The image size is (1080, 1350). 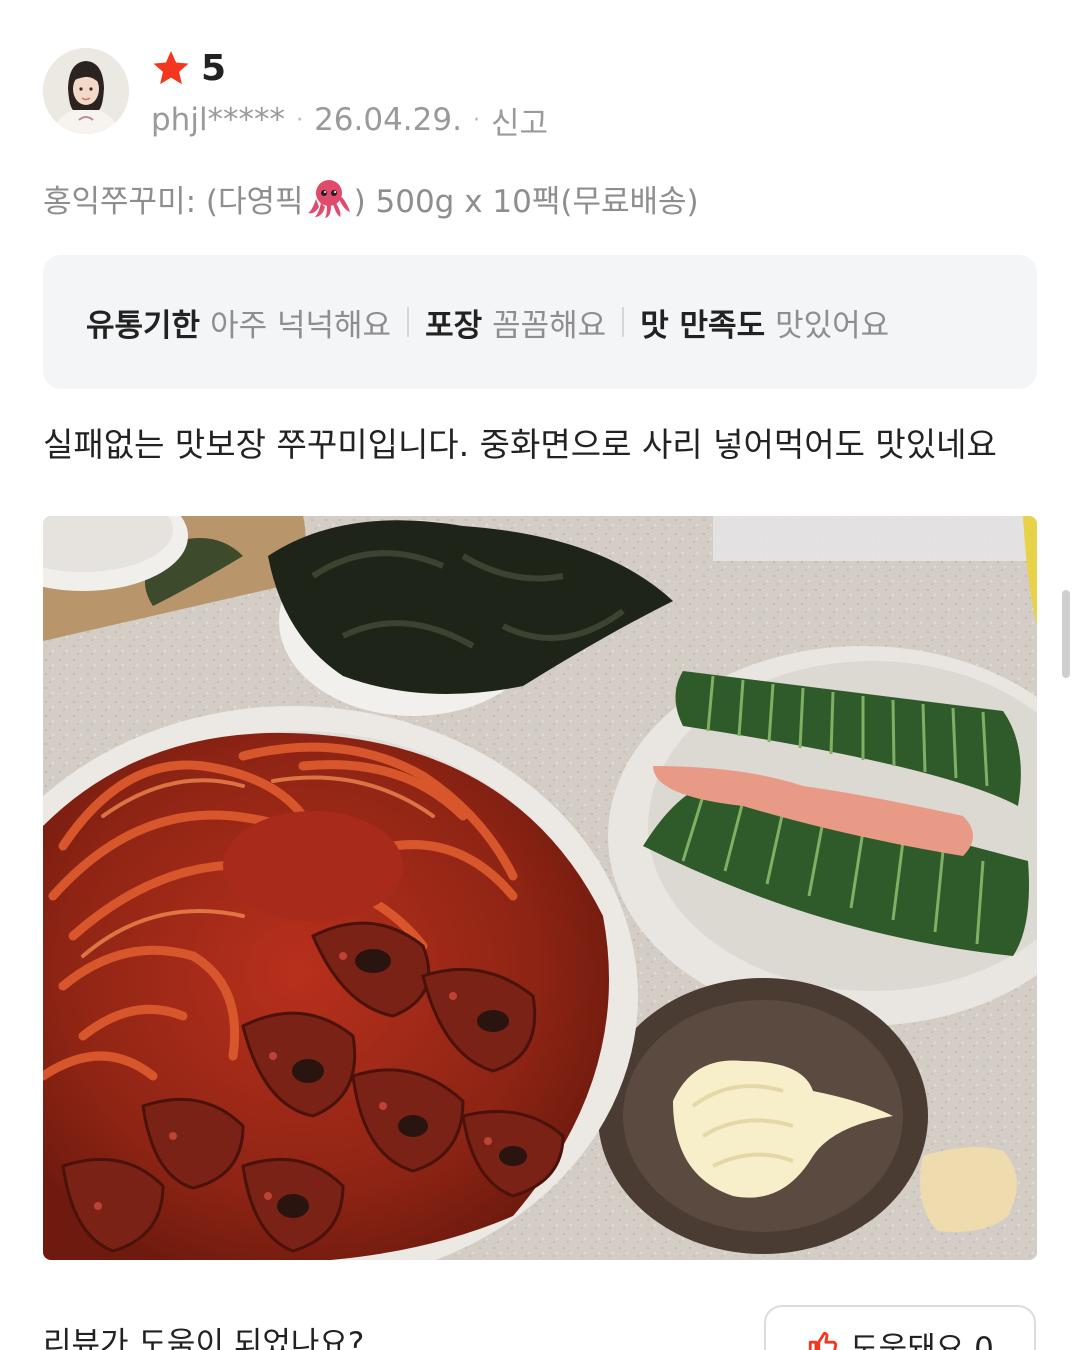 What do you see at coordinates (143, 325) in the screenshot?
I see `survey-key: 유통기한` at bounding box center [143, 325].